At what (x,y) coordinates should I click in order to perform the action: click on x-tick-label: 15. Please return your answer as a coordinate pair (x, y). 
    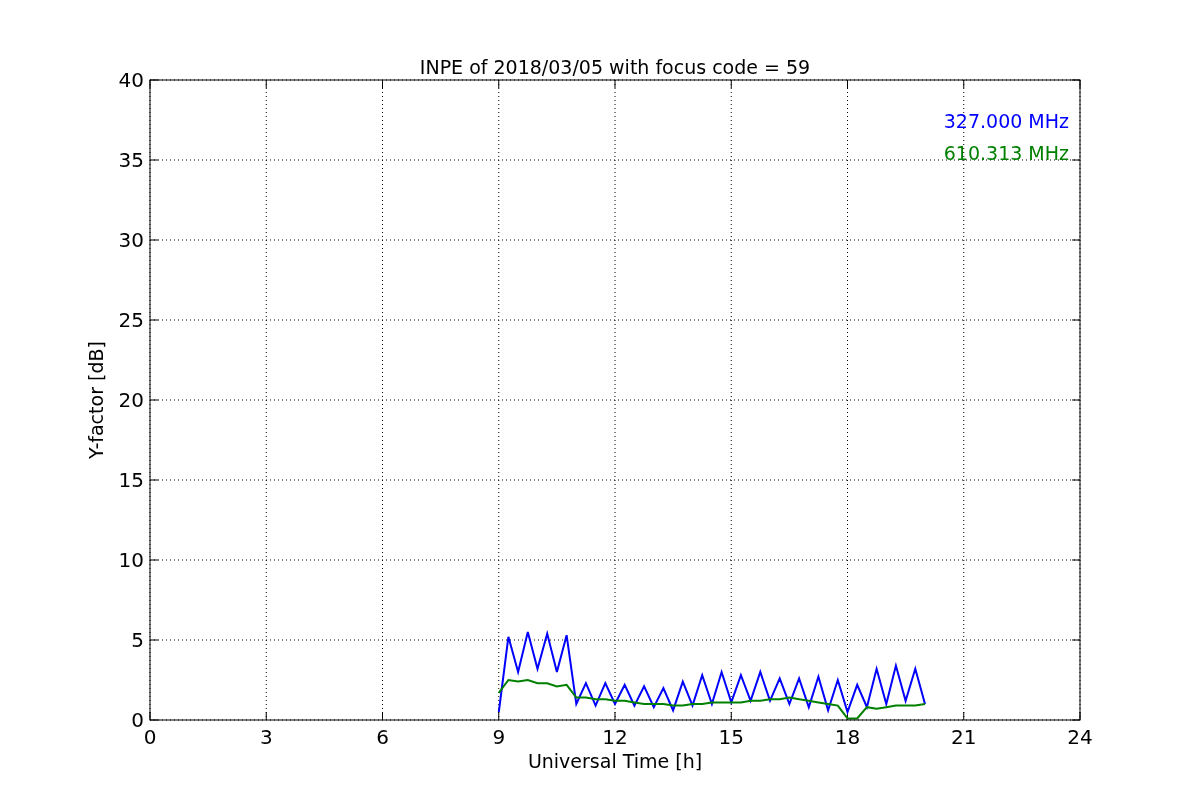
    Looking at the image, I should click on (731, 737).